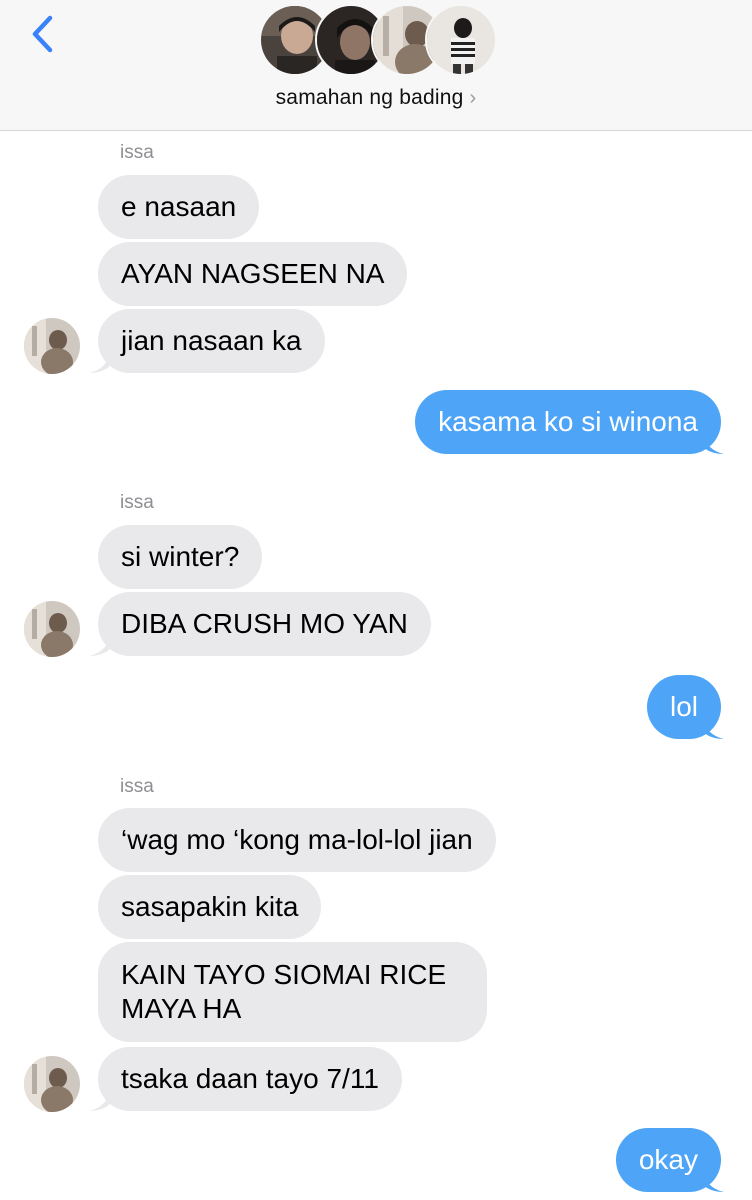 The height and width of the screenshot is (1200, 752). Describe the element at coordinates (461, 40) in the screenshot. I see `member-avatar` at that location.